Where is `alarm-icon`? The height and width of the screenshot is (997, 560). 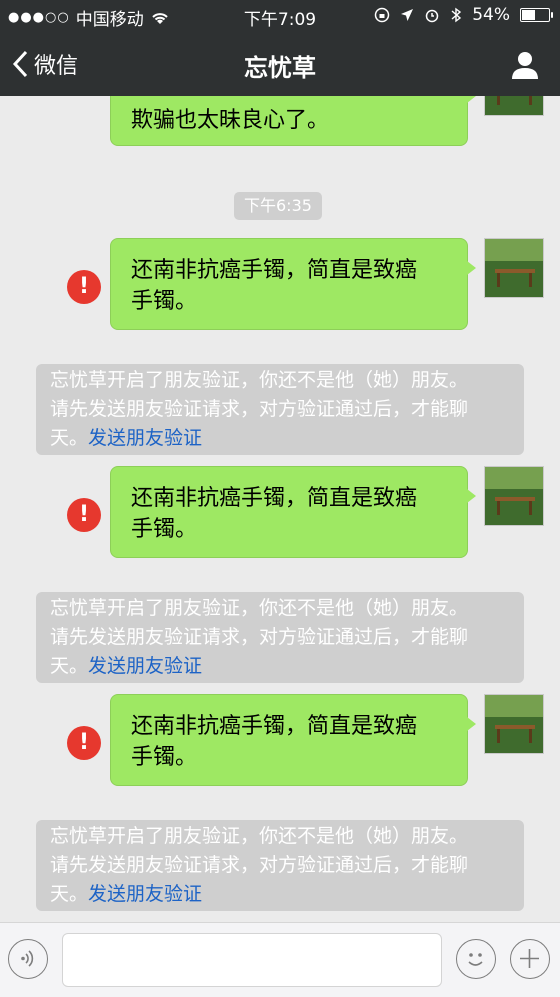
alarm-icon is located at coordinates (432, 16).